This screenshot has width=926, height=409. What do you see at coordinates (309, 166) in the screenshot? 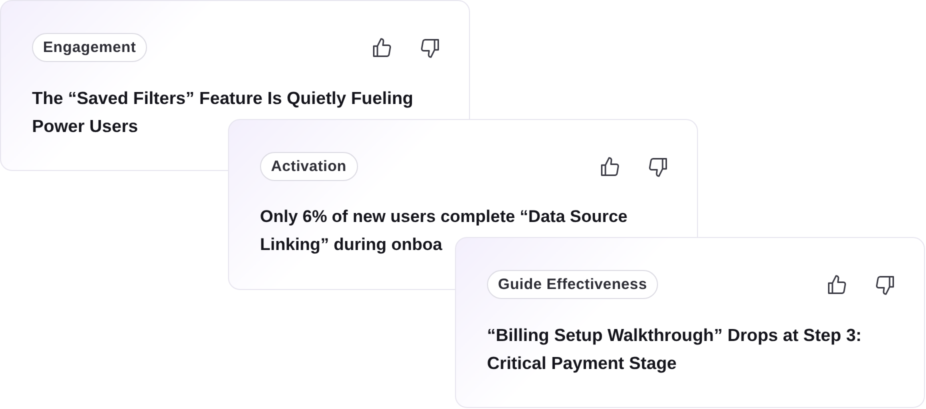
I see `category-tag: Activation` at bounding box center [309, 166].